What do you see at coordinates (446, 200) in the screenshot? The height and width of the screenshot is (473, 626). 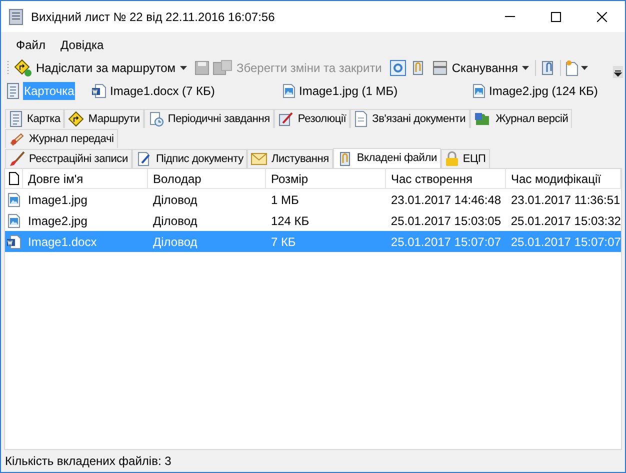 I see `table-cell-text: 23.01.2017 14:46:48` at bounding box center [446, 200].